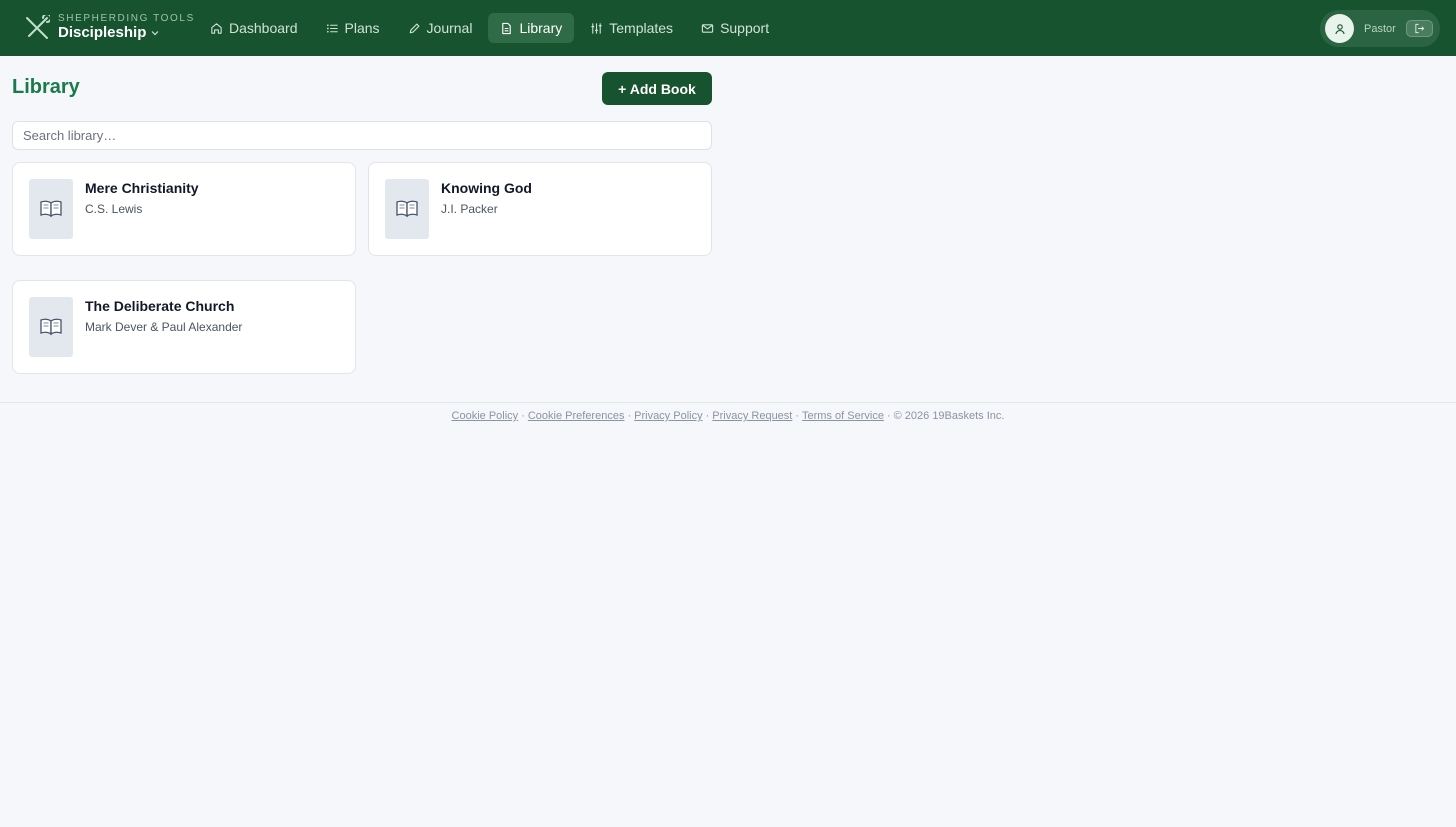 The image size is (1456, 827). What do you see at coordinates (469, 209) in the screenshot?
I see `book-author: J.I. Packer` at bounding box center [469, 209].